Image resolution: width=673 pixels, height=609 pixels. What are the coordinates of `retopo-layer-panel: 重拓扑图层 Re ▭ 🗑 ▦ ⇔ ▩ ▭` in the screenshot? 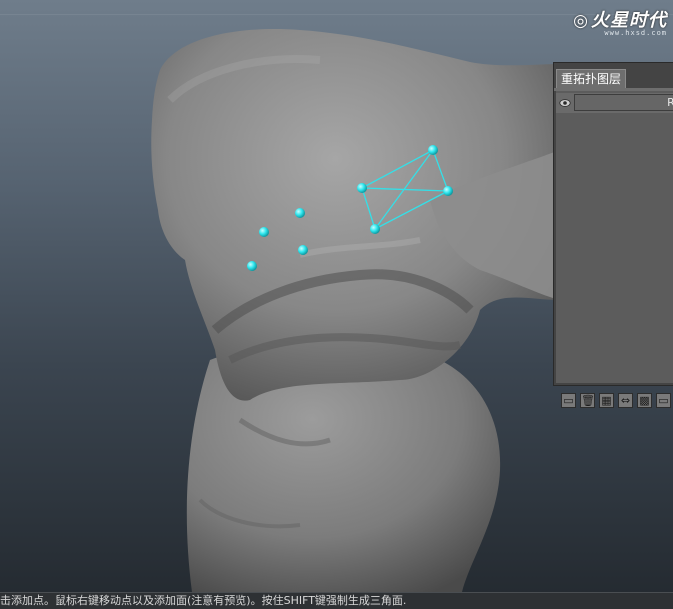 It's located at (613, 235).